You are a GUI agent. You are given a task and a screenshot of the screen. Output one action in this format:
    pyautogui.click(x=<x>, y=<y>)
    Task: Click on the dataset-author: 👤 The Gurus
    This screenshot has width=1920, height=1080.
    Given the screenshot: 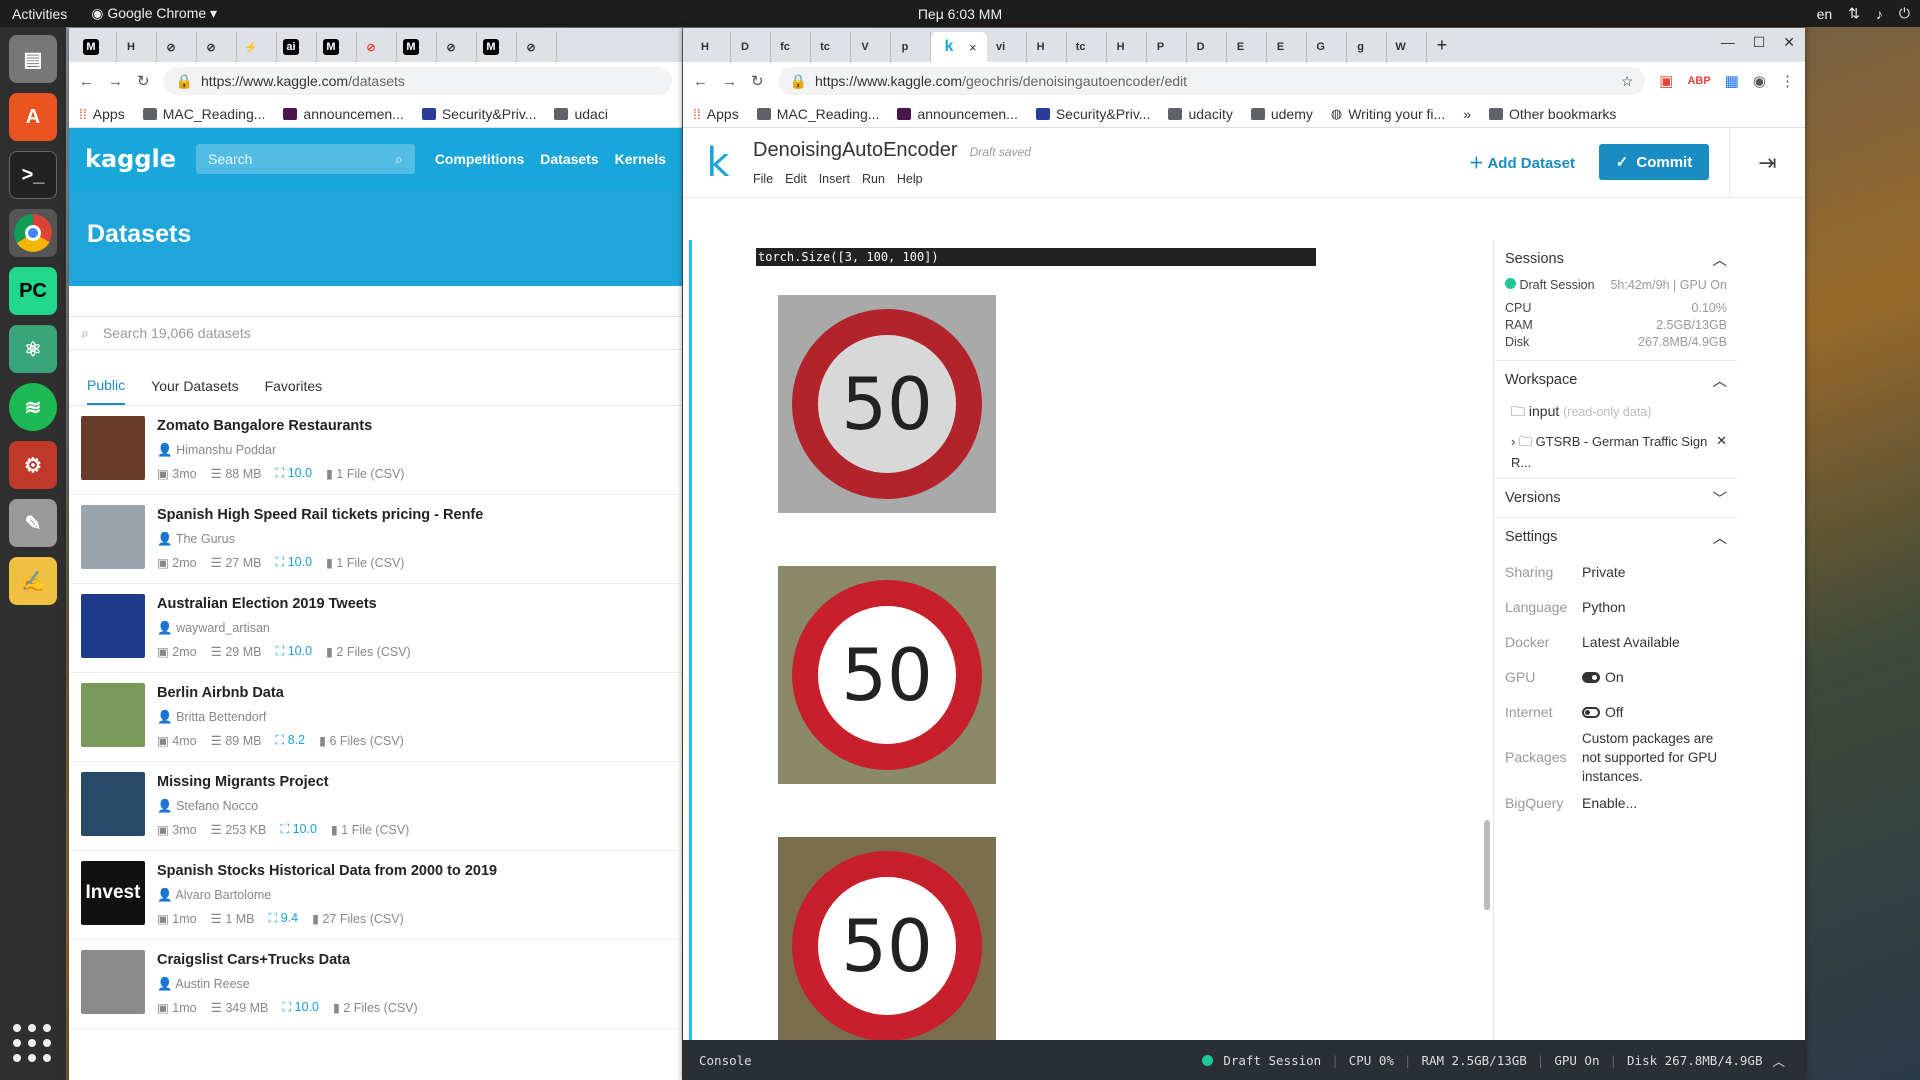 What is the action you would take?
    pyautogui.click(x=320, y=539)
    